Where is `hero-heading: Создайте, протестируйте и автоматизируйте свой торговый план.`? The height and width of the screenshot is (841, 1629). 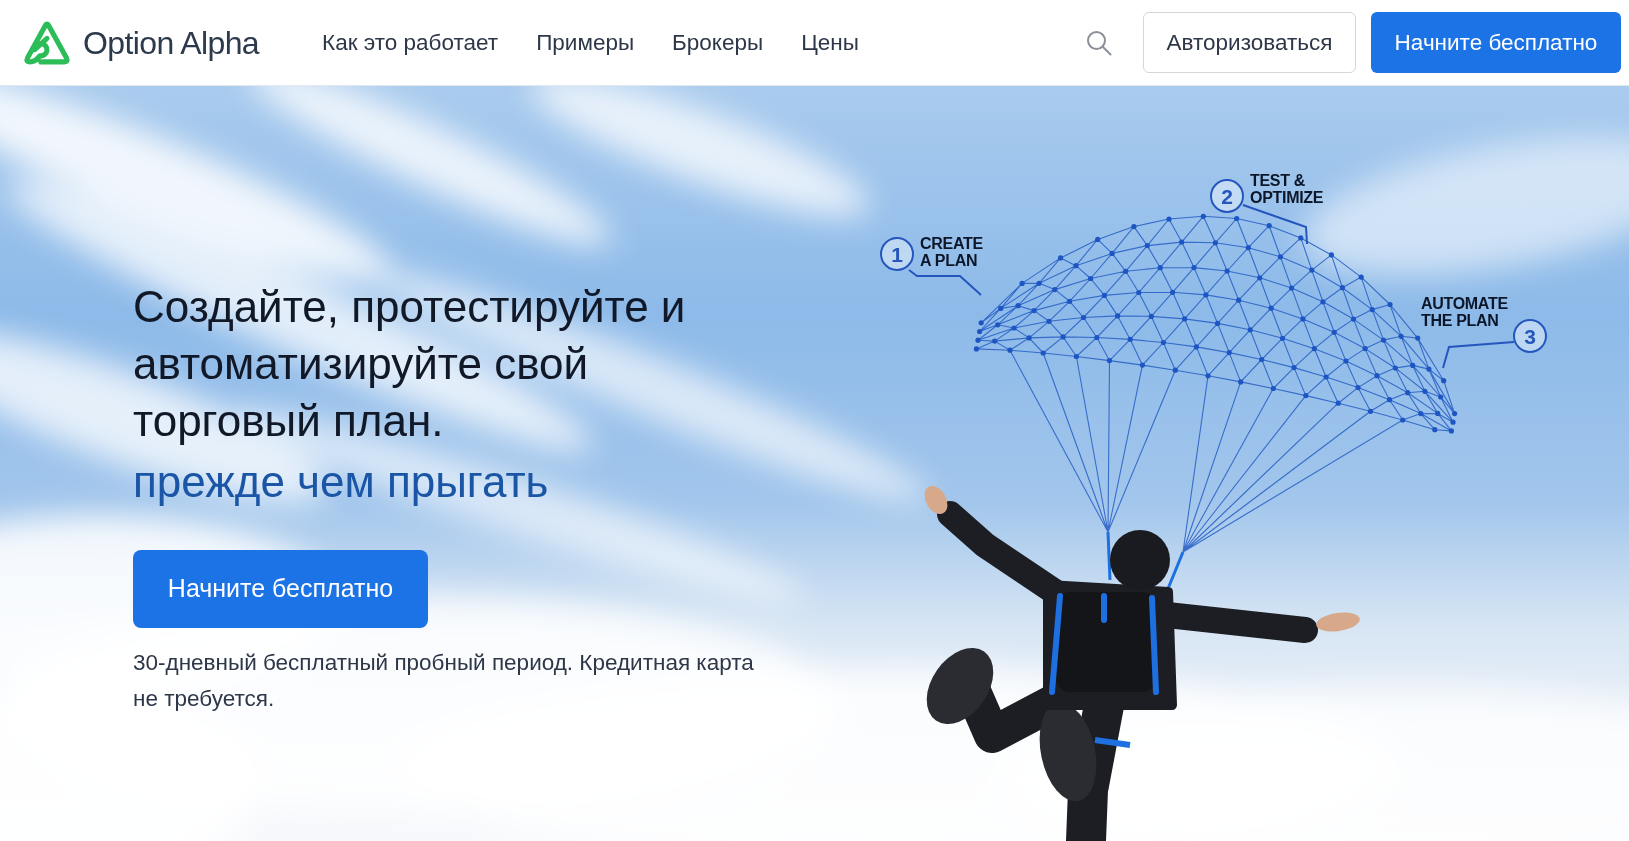
hero-heading: Создайте, протестируйте и автоматизируйте свой торговый план. is located at coordinates (410, 364).